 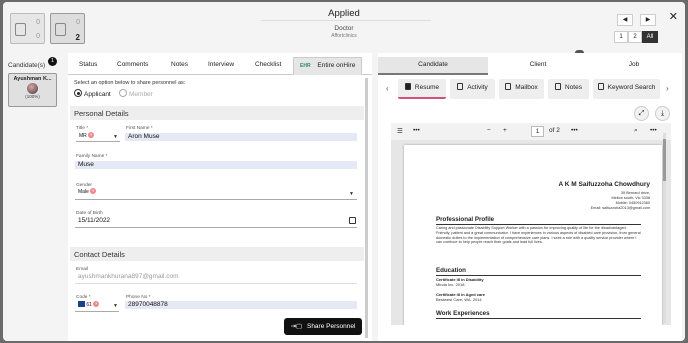 What do you see at coordinates (472, 89) in the screenshot?
I see `subtab-activity: Activity` at bounding box center [472, 89].